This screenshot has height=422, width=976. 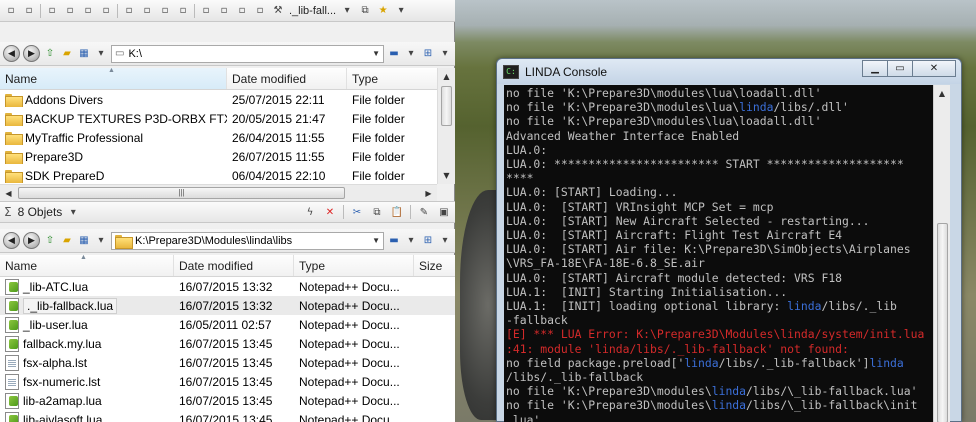 I want to click on scroll-right-icon: ▶, so click(x=428, y=193).